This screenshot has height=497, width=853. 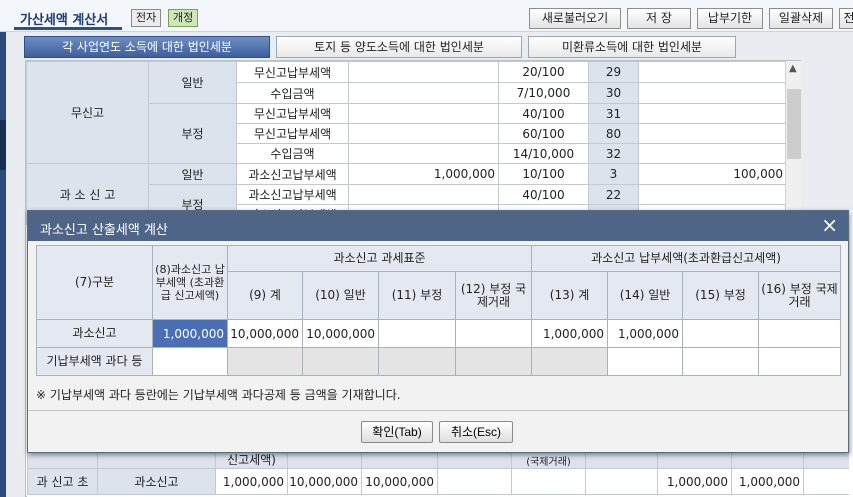 I want to click on row-rate: 20/100, so click(x=543, y=72).